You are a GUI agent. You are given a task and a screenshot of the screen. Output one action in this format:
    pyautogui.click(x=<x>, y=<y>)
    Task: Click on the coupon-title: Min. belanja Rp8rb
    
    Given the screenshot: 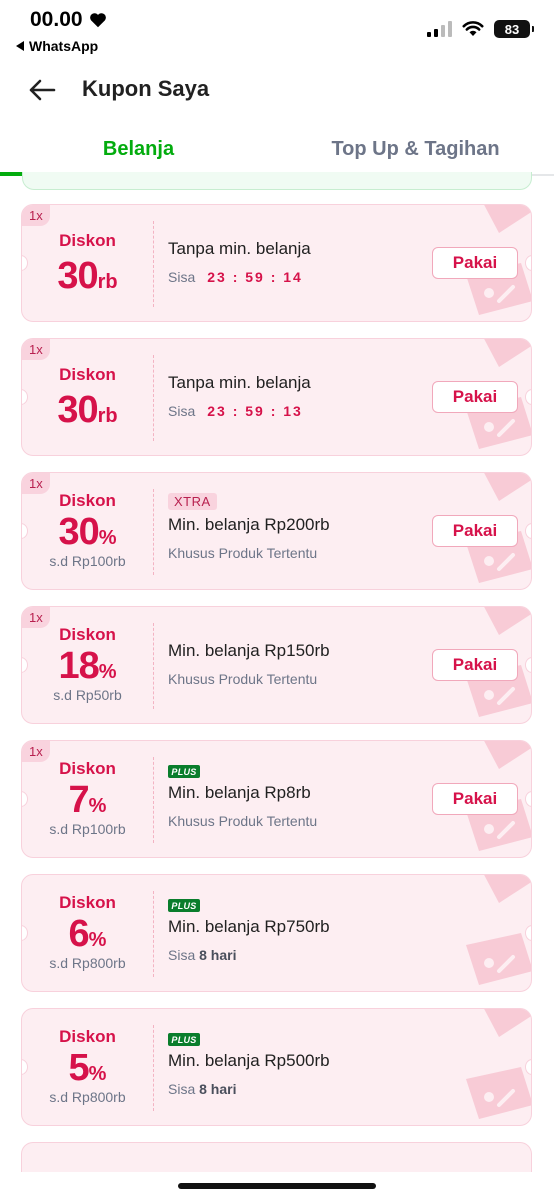 What is the action you would take?
    pyautogui.click(x=239, y=792)
    